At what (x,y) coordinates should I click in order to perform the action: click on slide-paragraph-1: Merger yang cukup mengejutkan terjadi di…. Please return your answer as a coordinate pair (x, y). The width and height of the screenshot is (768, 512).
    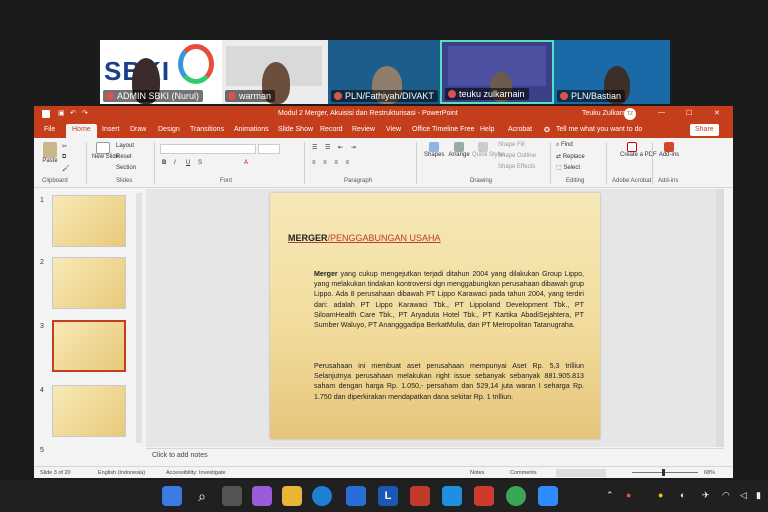
    Looking at the image, I should click on (449, 299).